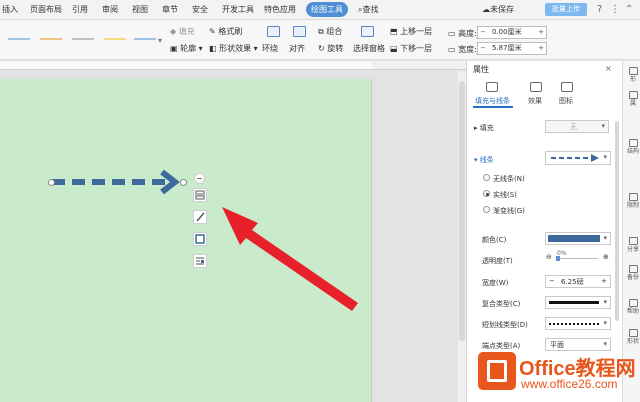 This screenshot has width=640, height=402. What do you see at coordinates (199, 178) in the screenshot?
I see `collapse-float-icon: −` at bounding box center [199, 178].